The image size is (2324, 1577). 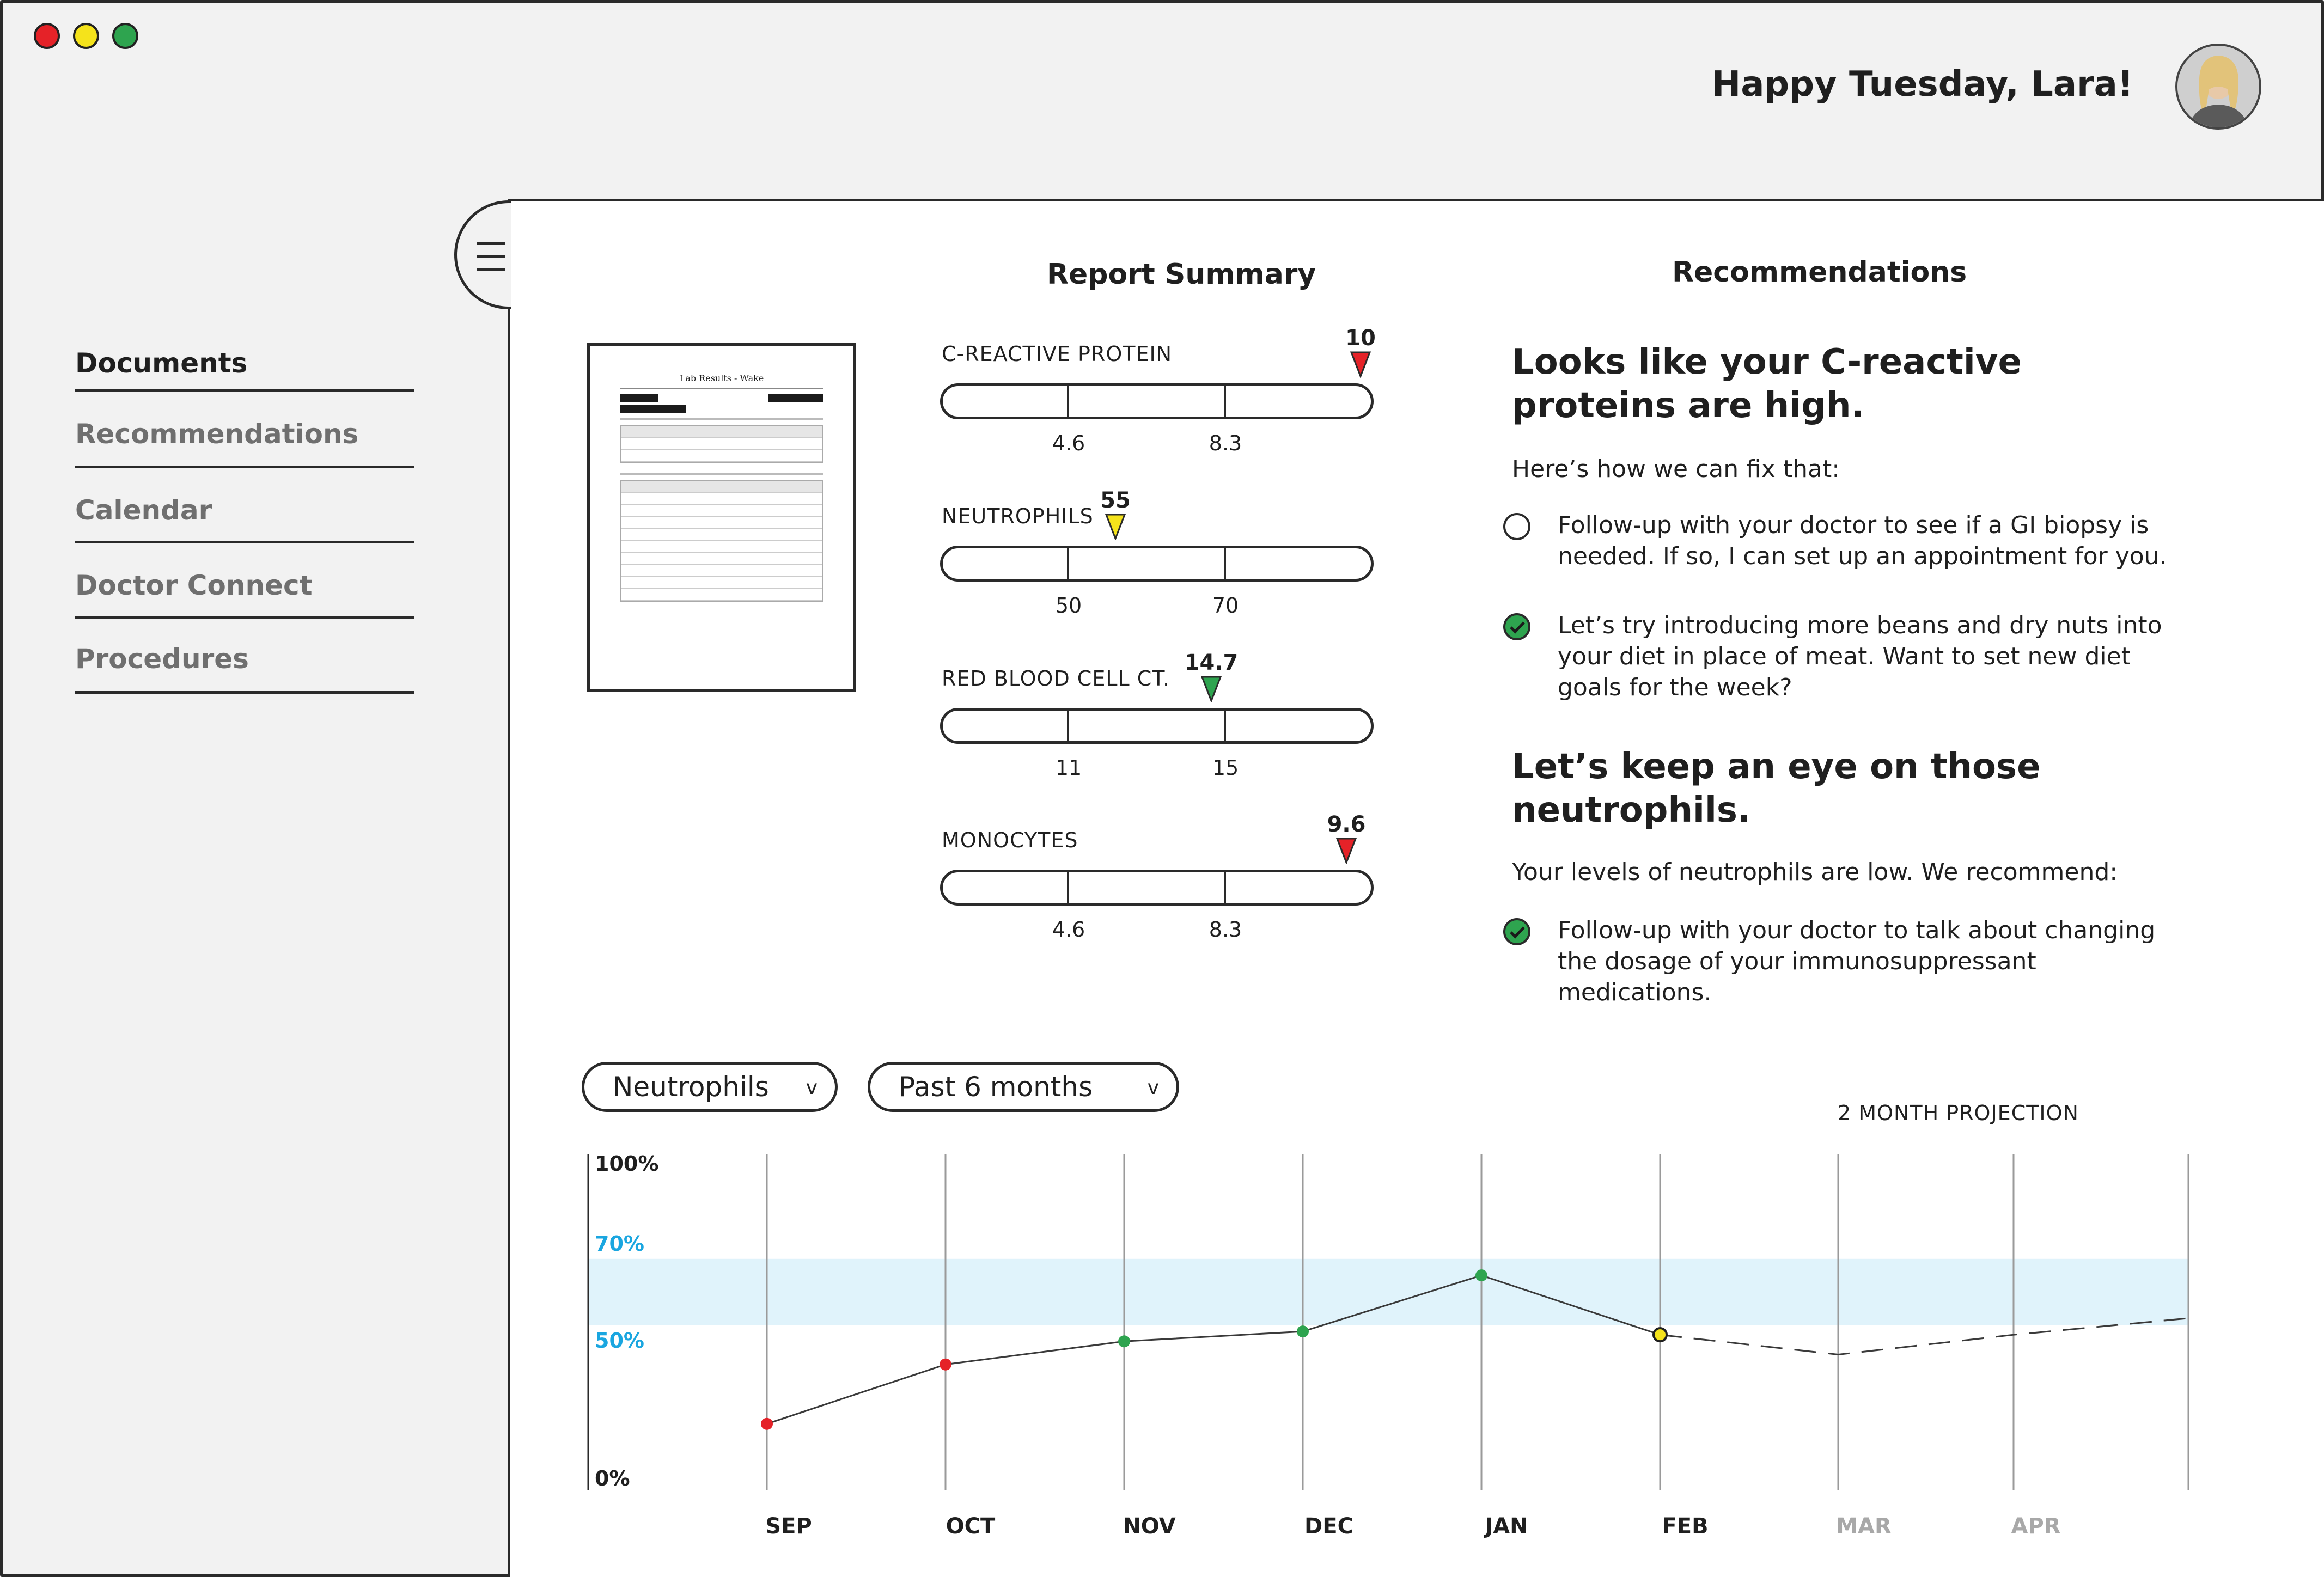 What do you see at coordinates (626, 1164) in the screenshot?
I see `y-tick-label: 100%` at bounding box center [626, 1164].